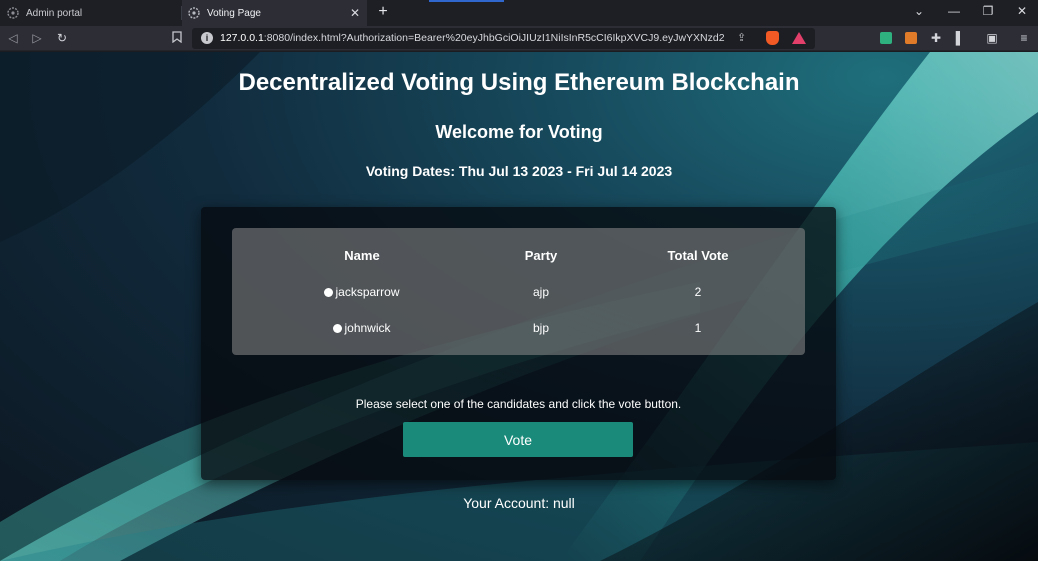 This screenshot has width=1038, height=561. What do you see at coordinates (992, 38) in the screenshot?
I see `wallet-icon: ▣` at bounding box center [992, 38].